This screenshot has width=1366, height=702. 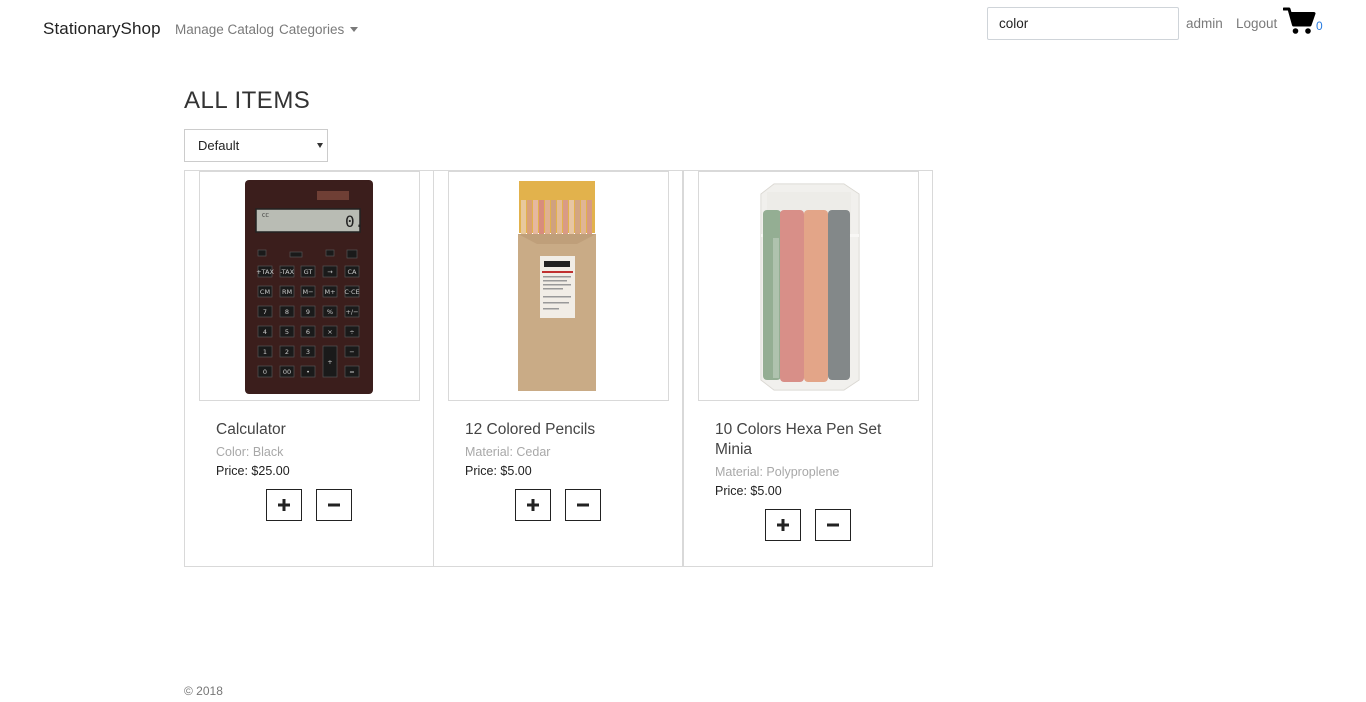 What do you see at coordinates (308, 332) in the screenshot?
I see `svg-text: 6` at bounding box center [308, 332].